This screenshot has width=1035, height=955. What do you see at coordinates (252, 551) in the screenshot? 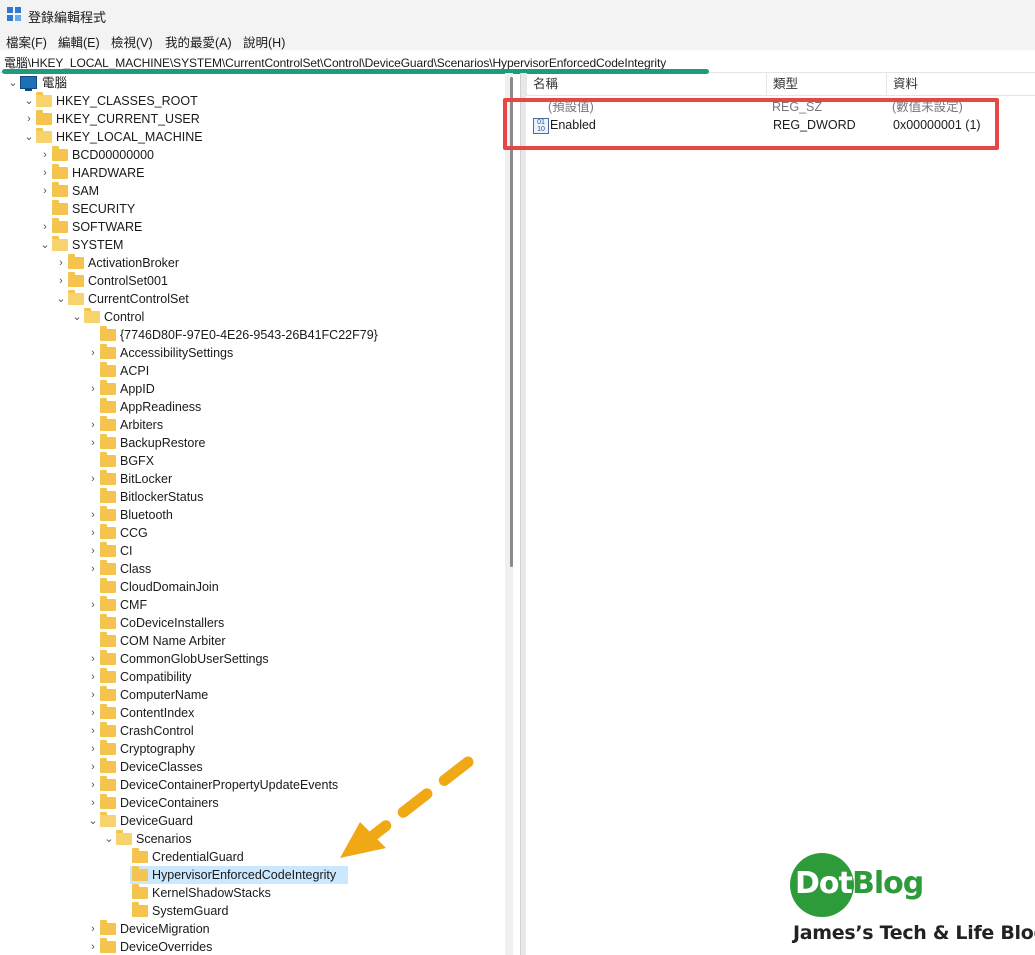
I see `tree-item: › CI` at bounding box center [252, 551].